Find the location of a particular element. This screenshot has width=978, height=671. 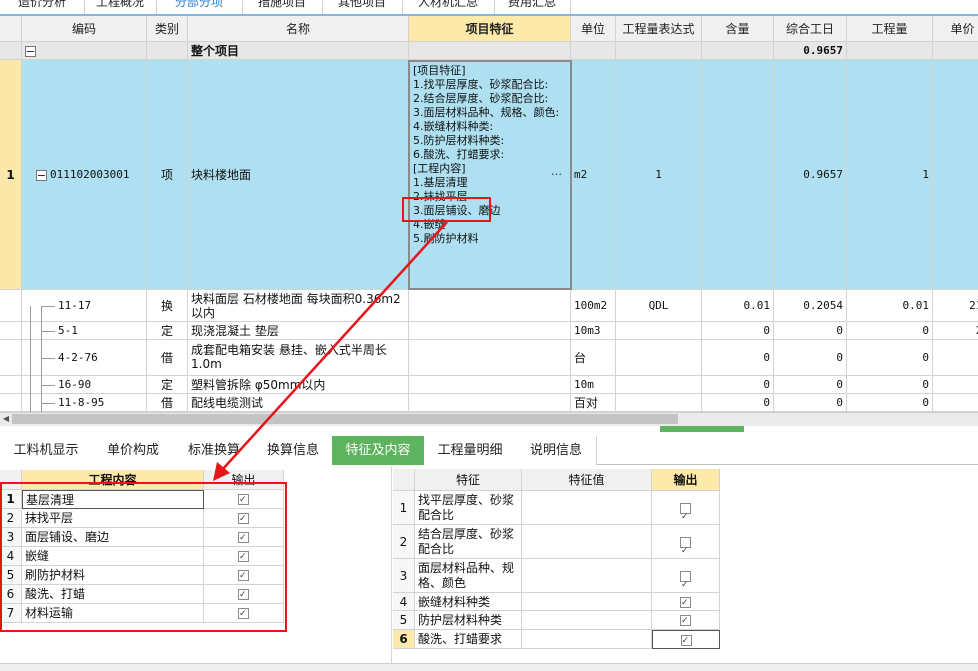

row-name: 块料楼地面 is located at coordinates (298, 175).